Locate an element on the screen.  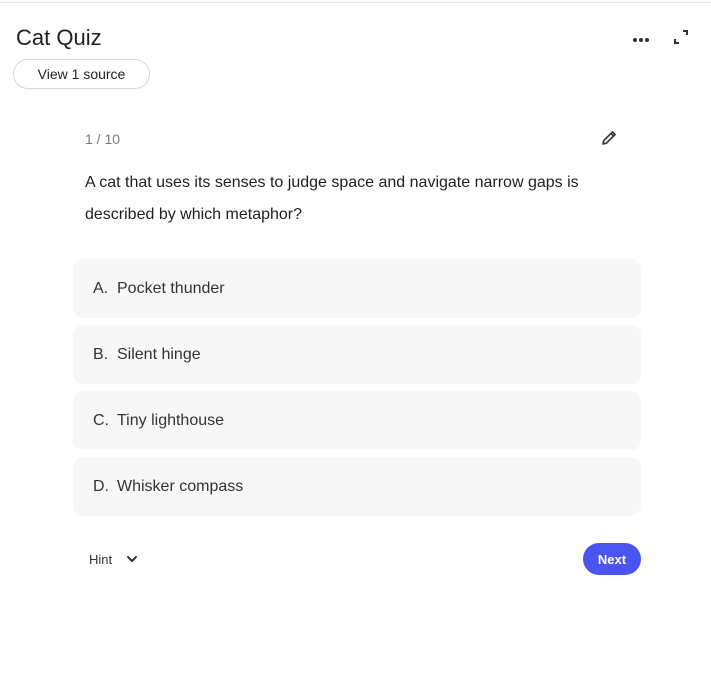
option-letter: A. is located at coordinates (101, 288).